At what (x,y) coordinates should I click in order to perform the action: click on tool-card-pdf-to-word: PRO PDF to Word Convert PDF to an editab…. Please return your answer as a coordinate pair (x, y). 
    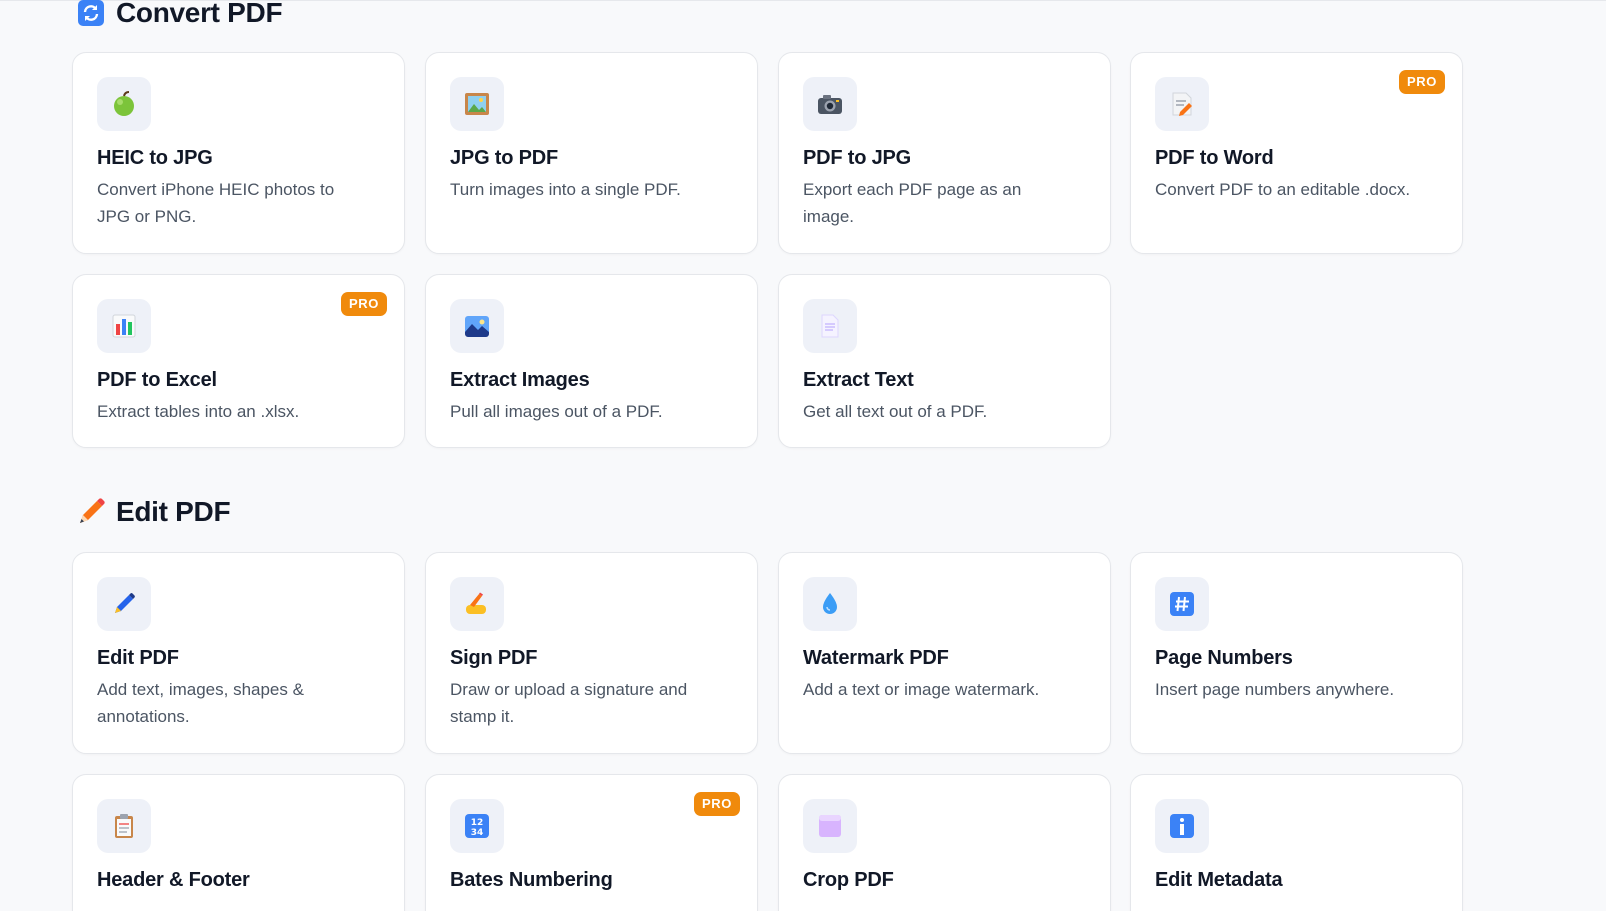
    Looking at the image, I should click on (1296, 153).